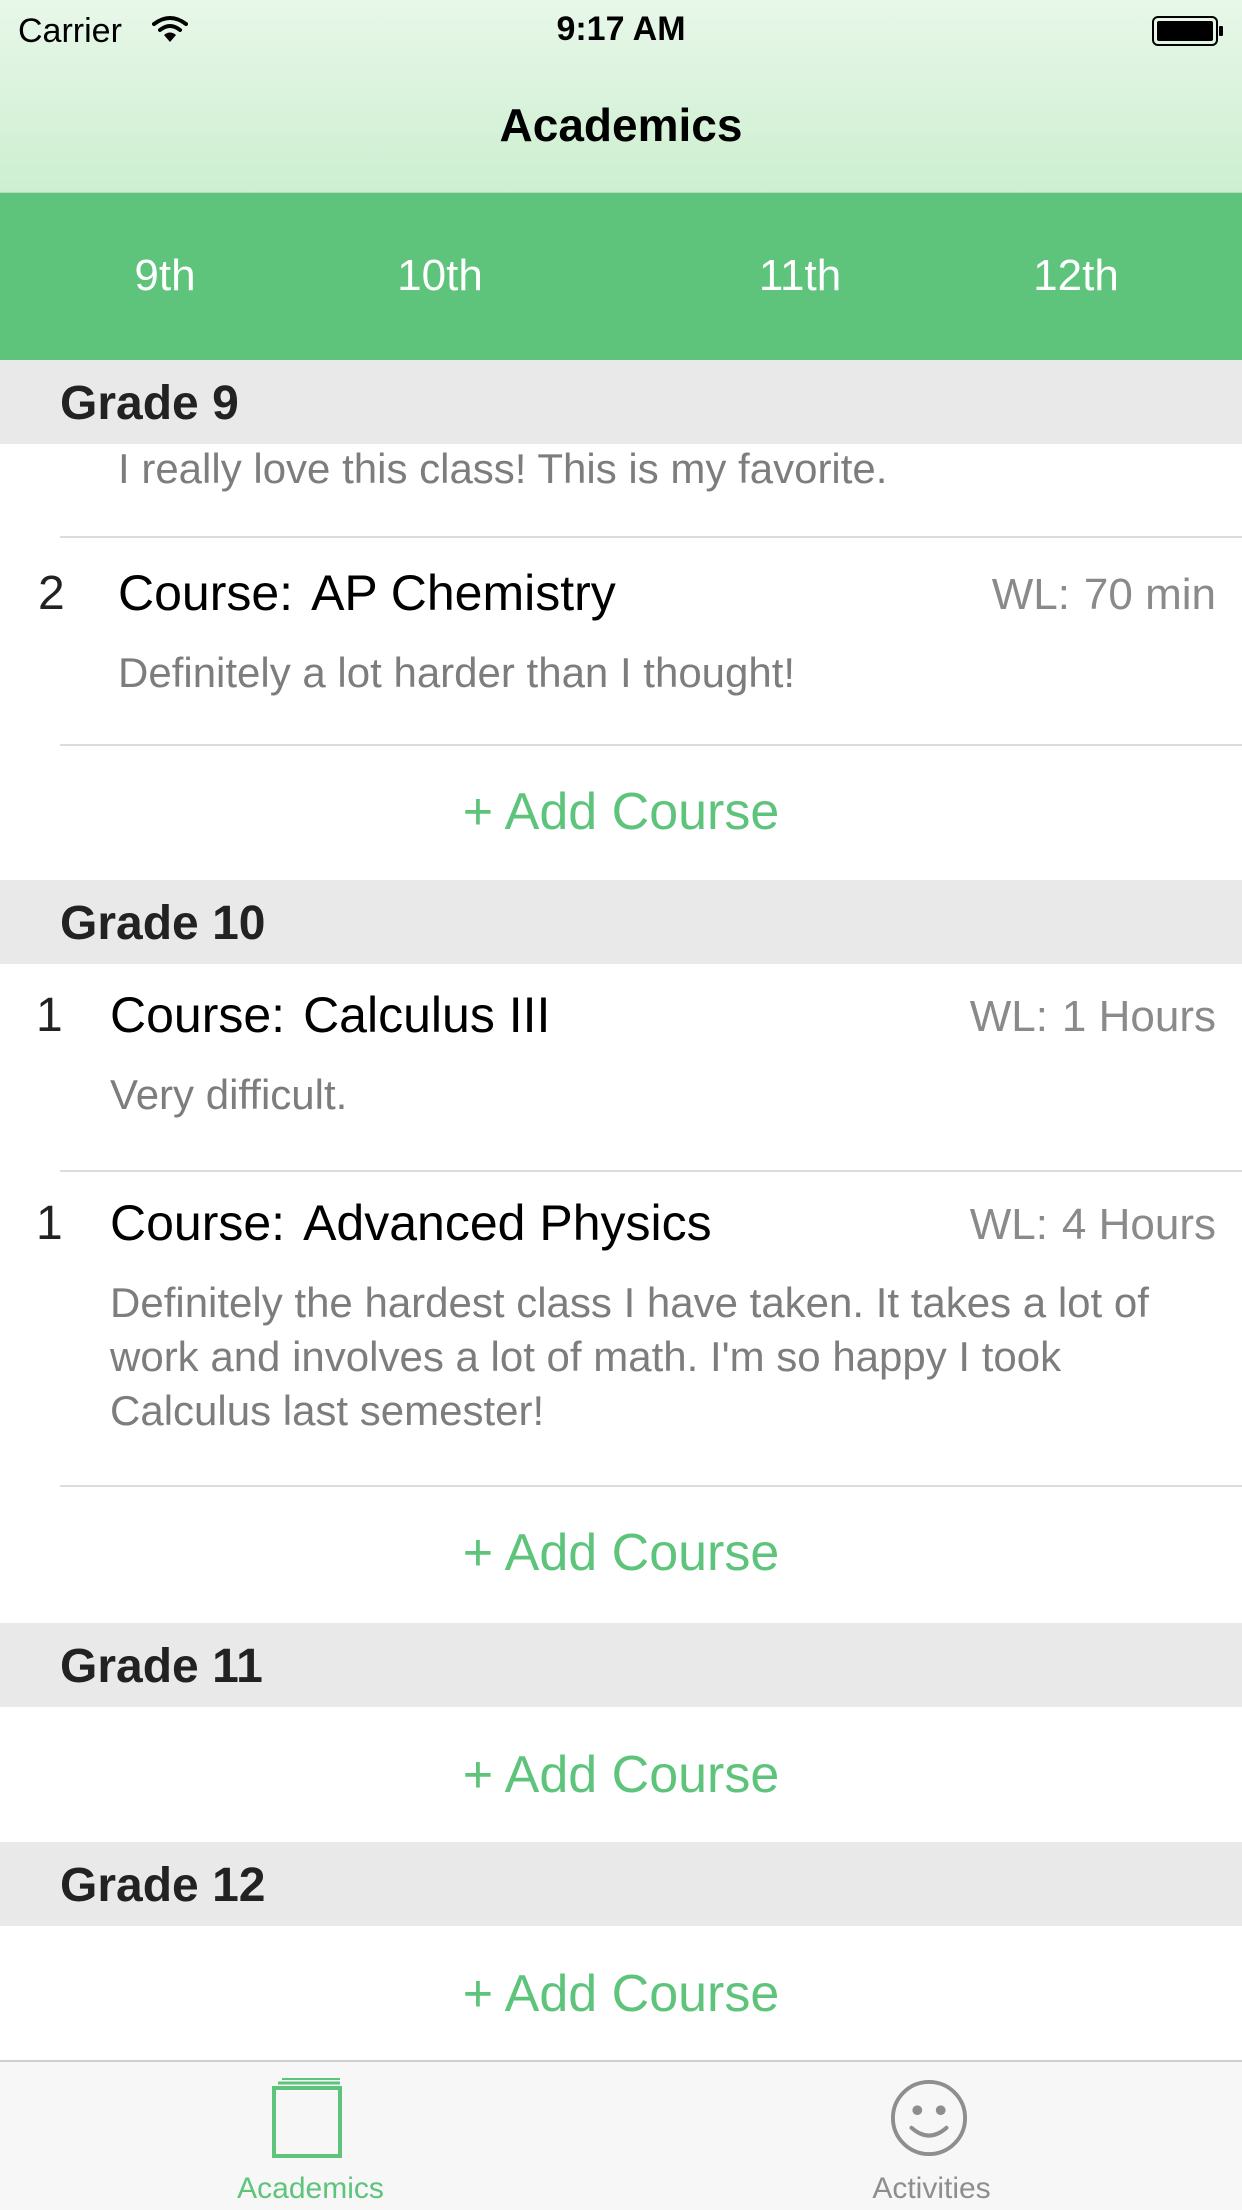  What do you see at coordinates (163, 1885) in the screenshot?
I see `section-title: Grade 12` at bounding box center [163, 1885].